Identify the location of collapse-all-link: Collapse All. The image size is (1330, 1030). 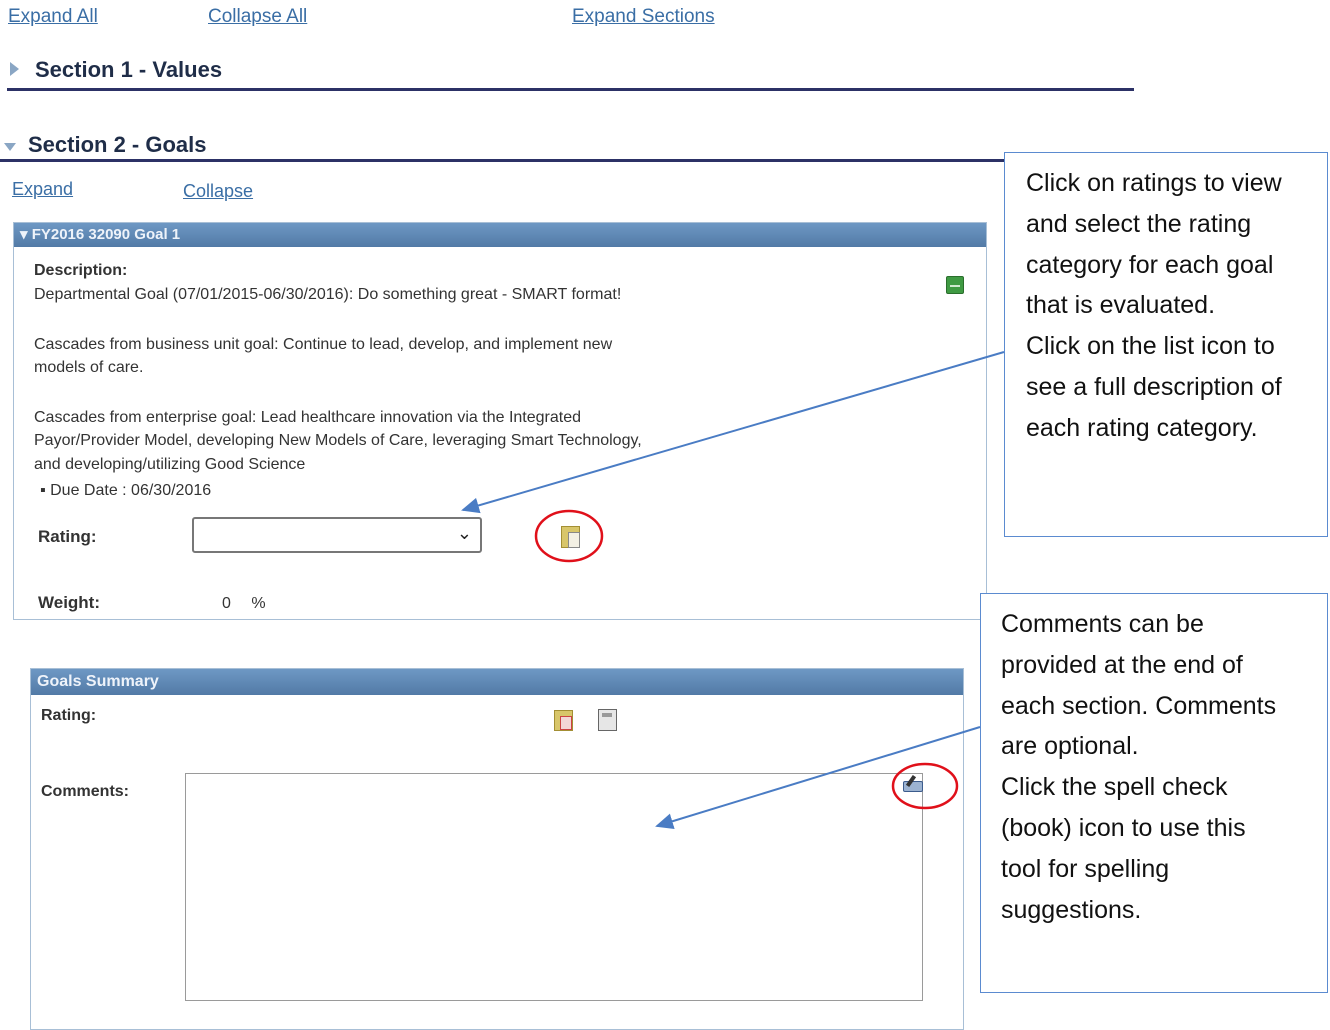
(257, 17).